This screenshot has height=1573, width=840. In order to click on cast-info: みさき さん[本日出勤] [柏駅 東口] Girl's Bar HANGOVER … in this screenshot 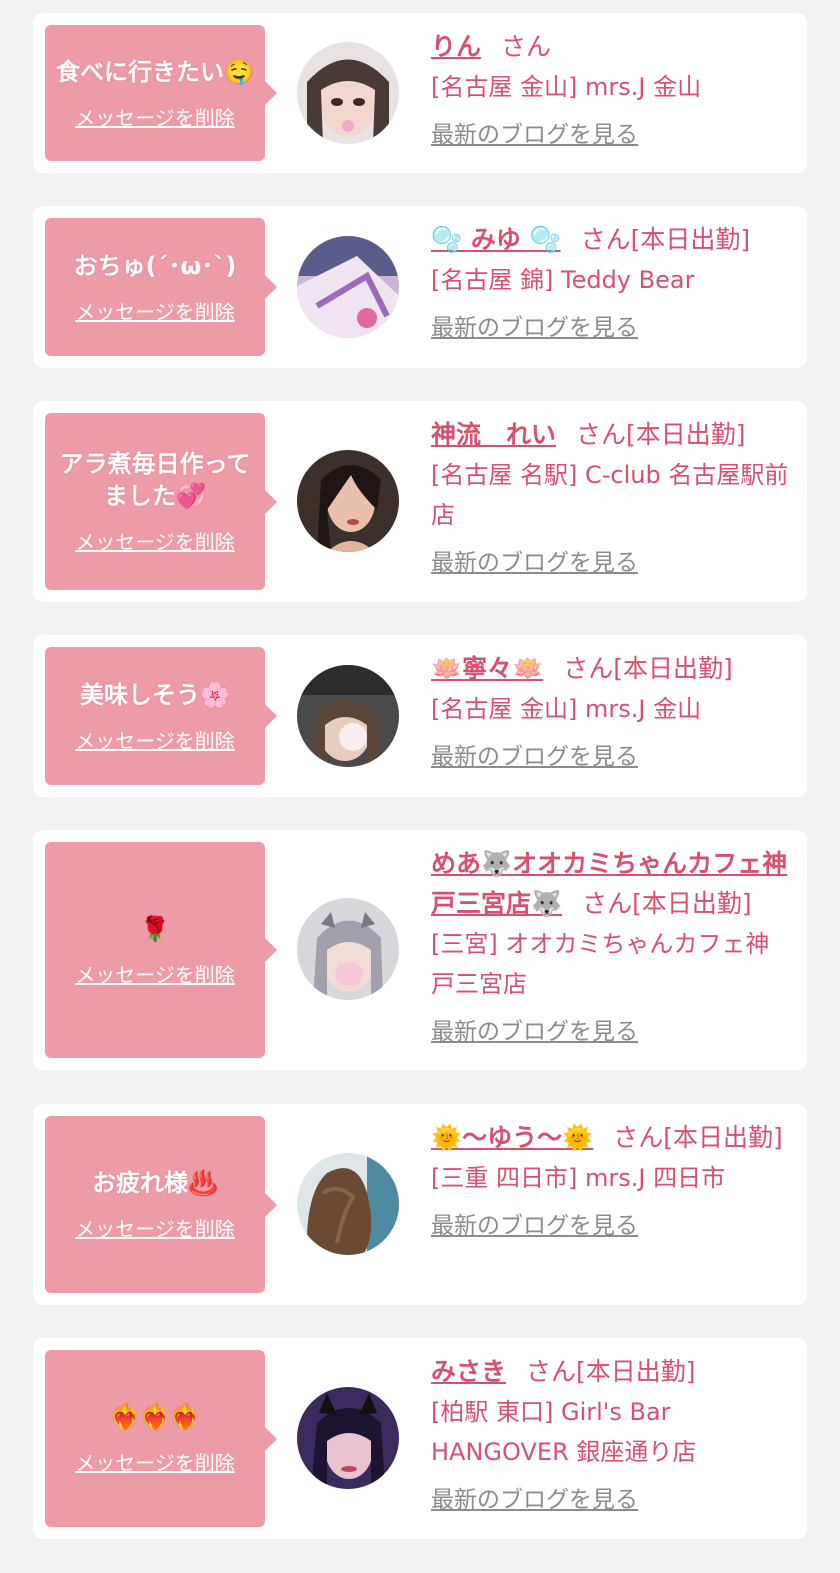, I will do `click(612, 1433)`.